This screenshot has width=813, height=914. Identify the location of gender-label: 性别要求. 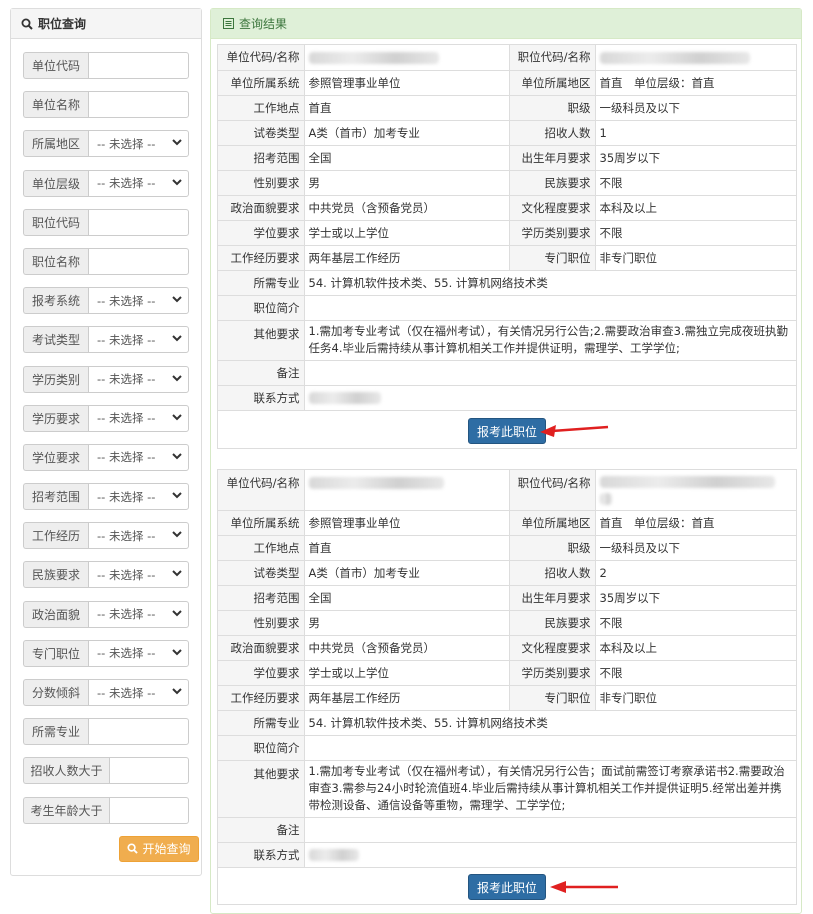
(261, 623).